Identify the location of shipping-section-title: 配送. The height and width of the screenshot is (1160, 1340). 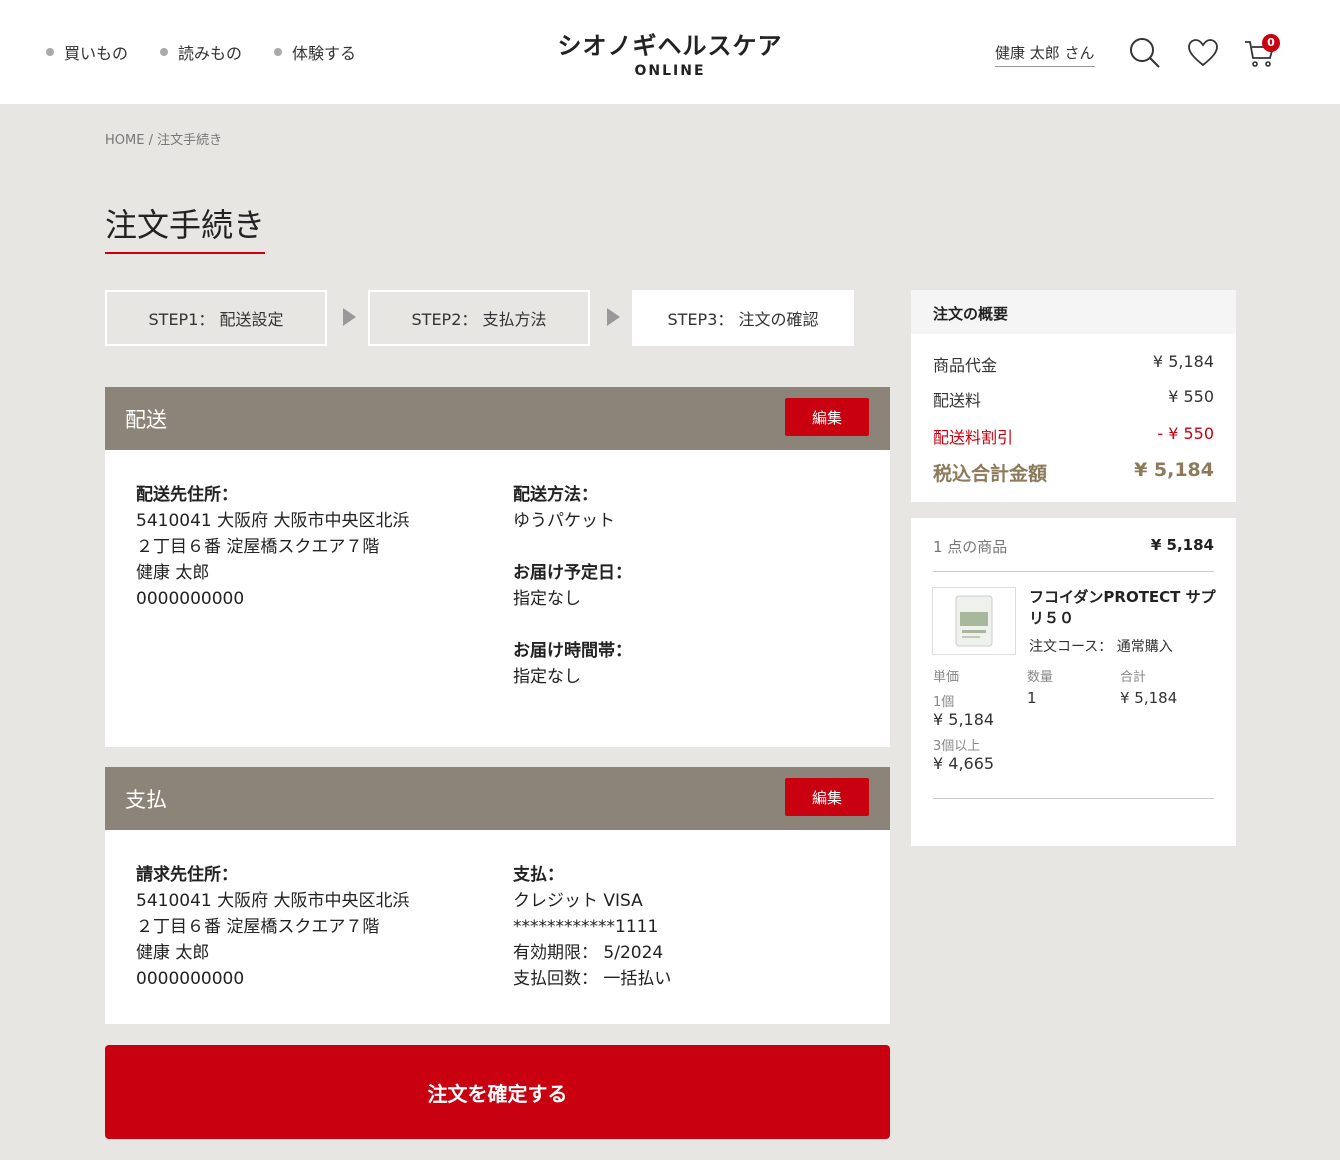
(146, 419).